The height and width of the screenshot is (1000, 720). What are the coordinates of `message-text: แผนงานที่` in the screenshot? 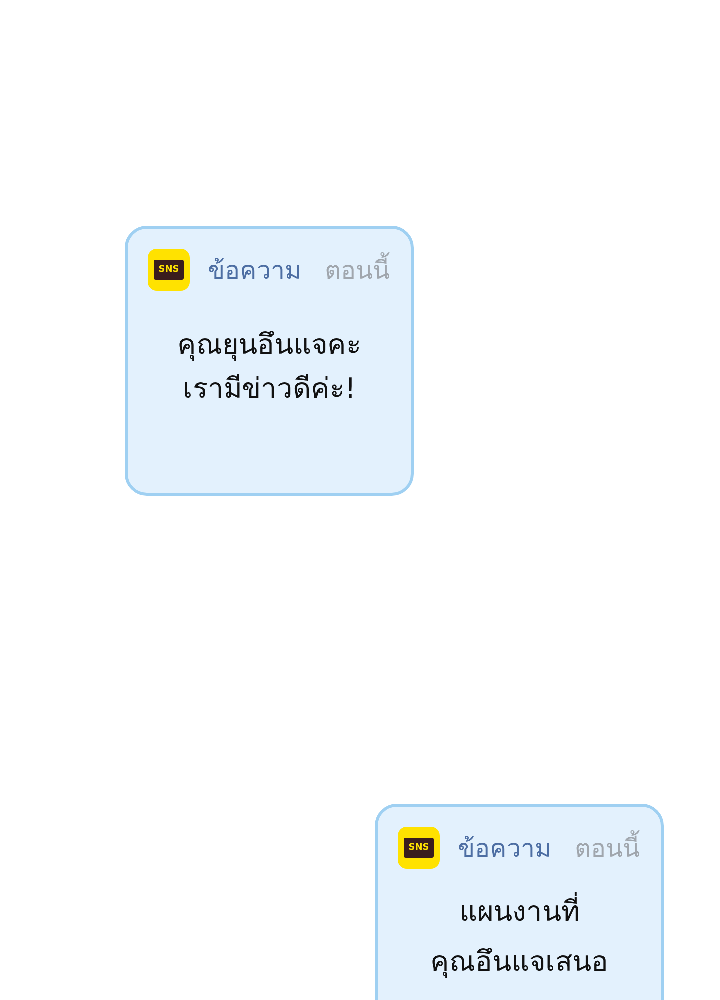 It's located at (519, 912).